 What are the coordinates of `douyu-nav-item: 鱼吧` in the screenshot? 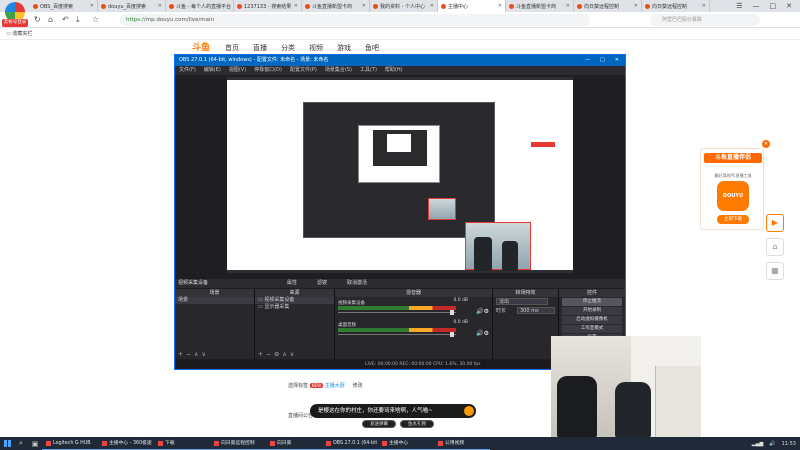 It's located at (372, 48).